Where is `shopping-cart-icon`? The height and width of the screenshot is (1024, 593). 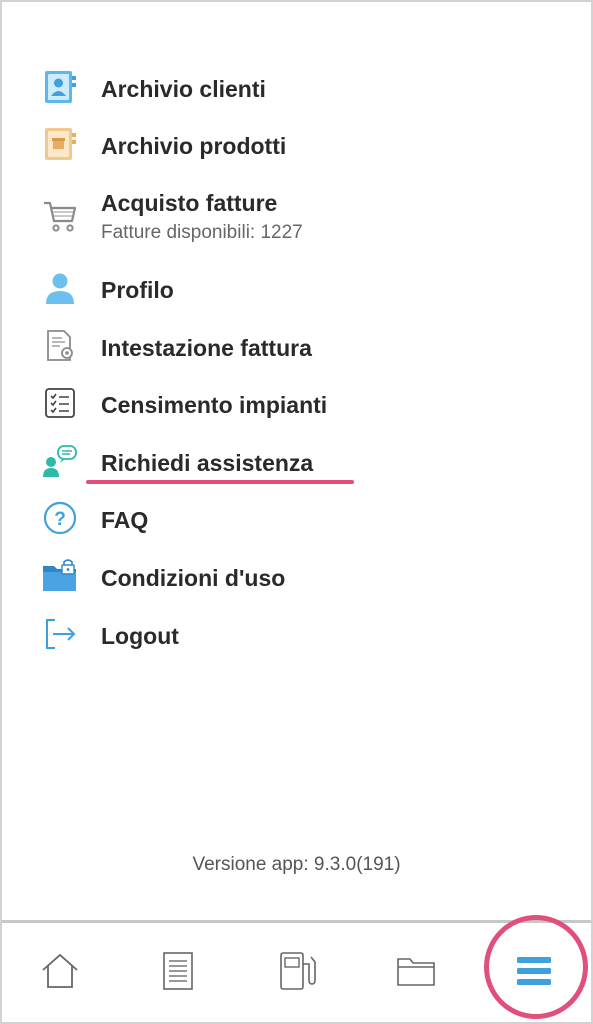
shopping-cart-icon is located at coordinates (60, 216).